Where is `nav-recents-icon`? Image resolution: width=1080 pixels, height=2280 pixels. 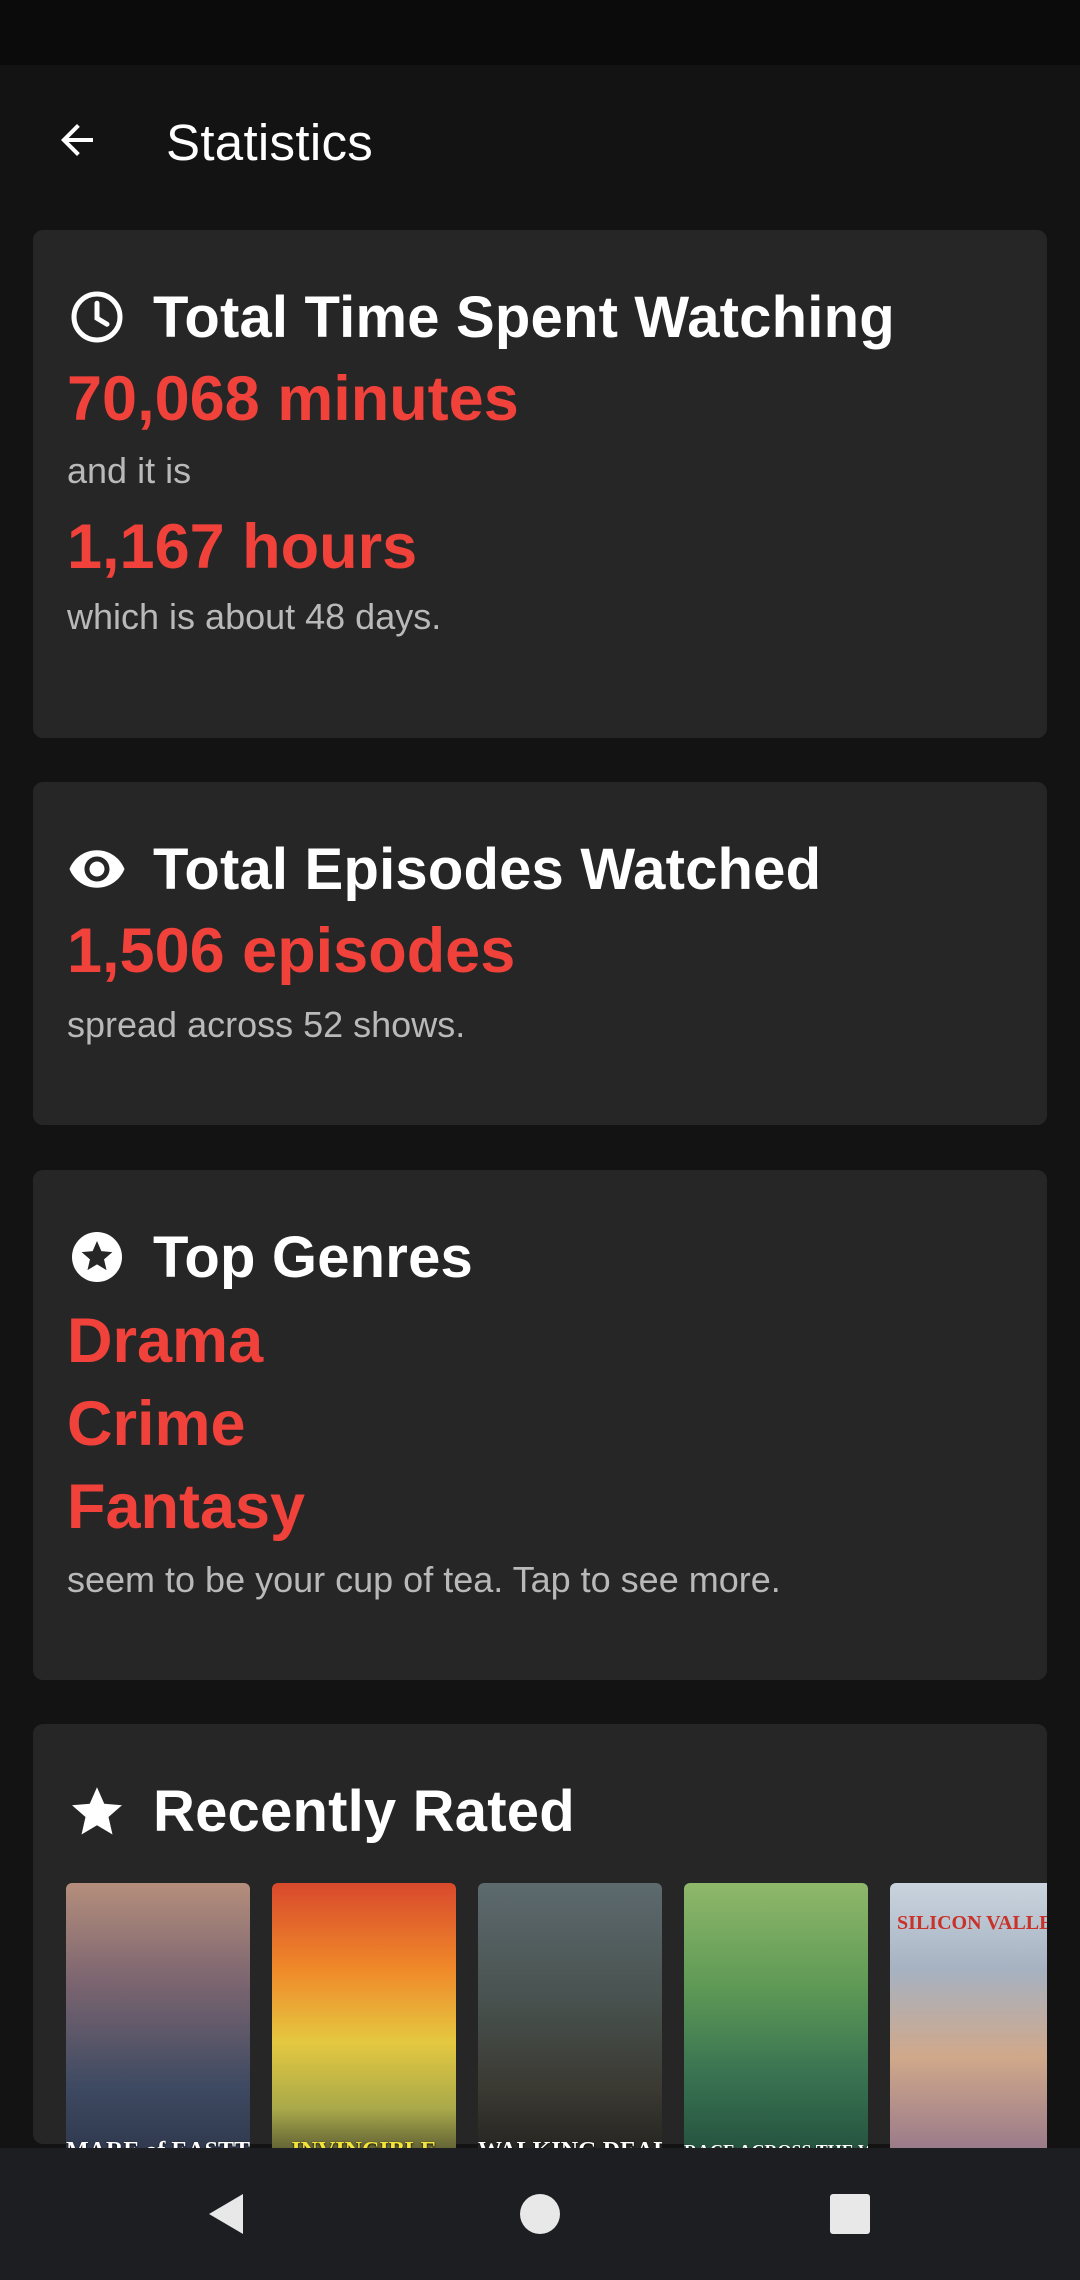
nav-recents-icon is located at coordinates (850, 2214).